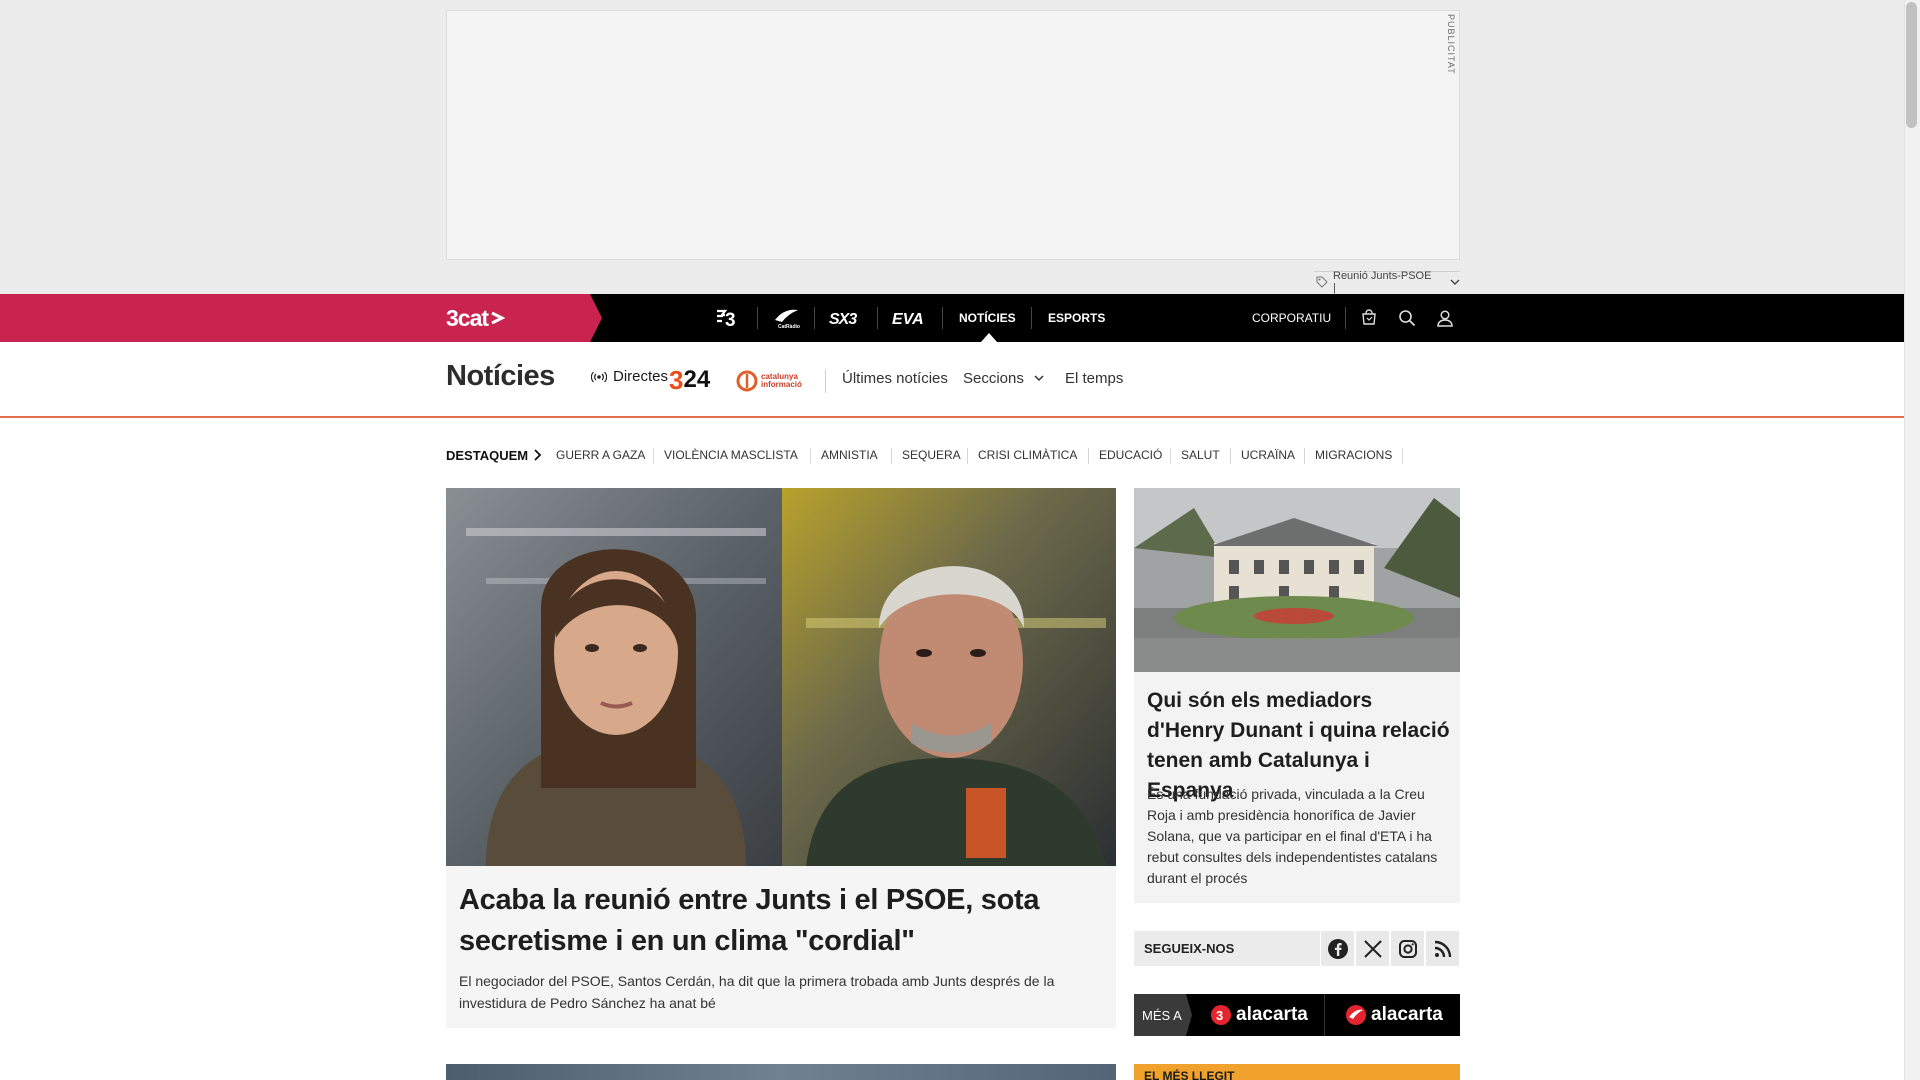 The image size is (1920, 1080). What do you see at coordinates (487, 455) in the screenshot?
I see `trending-title-text: DESTAQUEM` at bounding box center [487, 455].